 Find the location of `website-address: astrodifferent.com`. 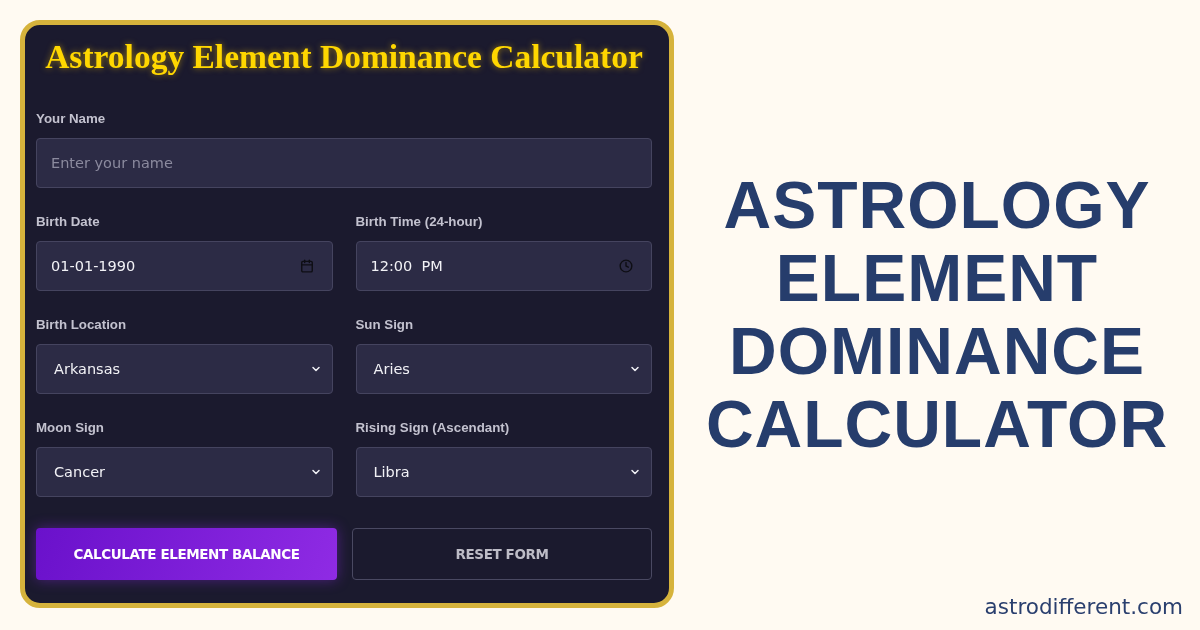

website-address: astrodifferent.com is located at coordinates (1083, 606).